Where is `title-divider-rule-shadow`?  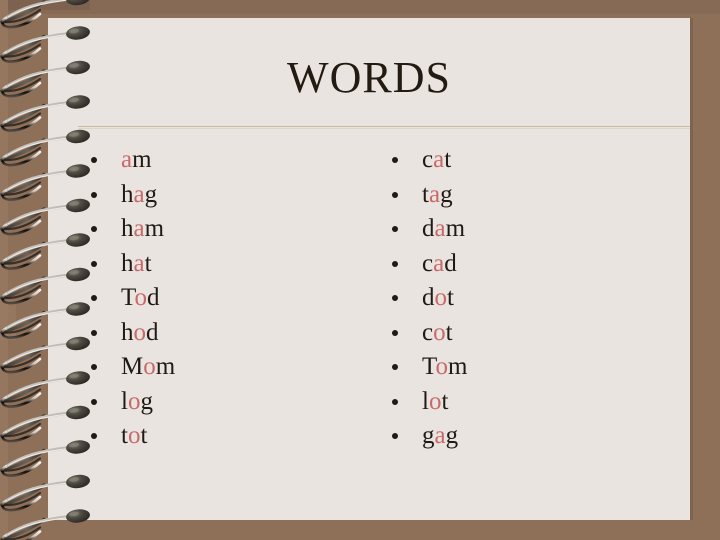
title-divider-rule-shadow is located at coordinates (384, 128).